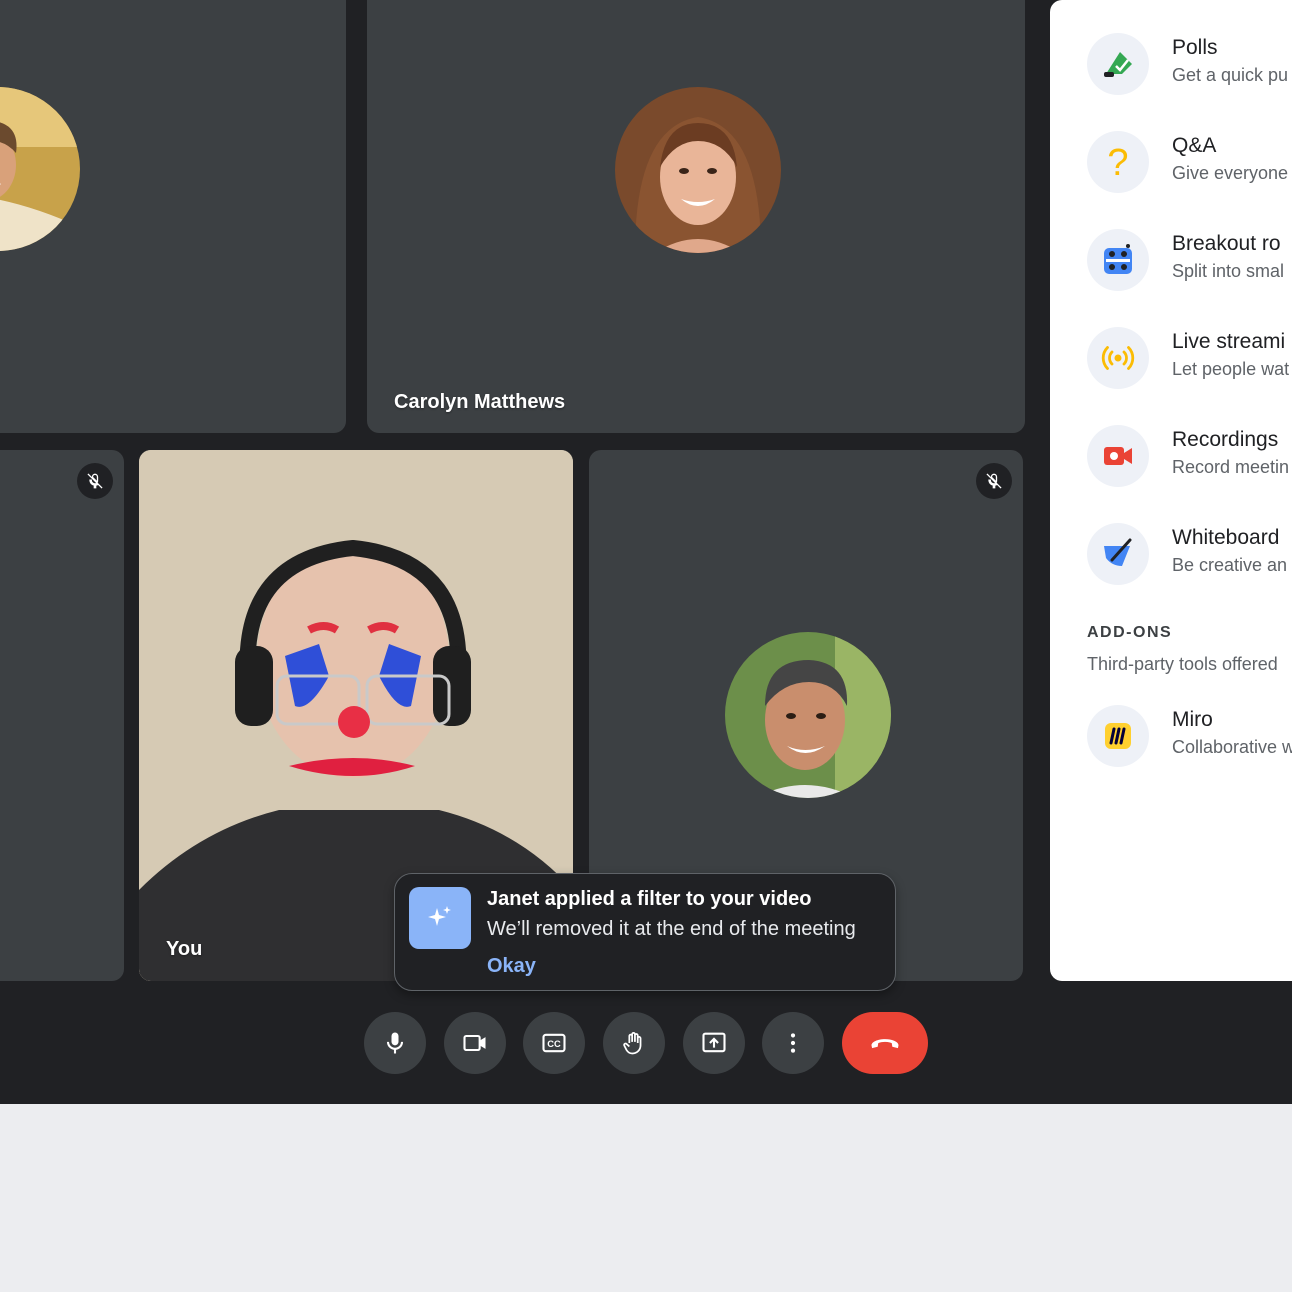  I want to click on hang-up-icon, so click(885, 1044).